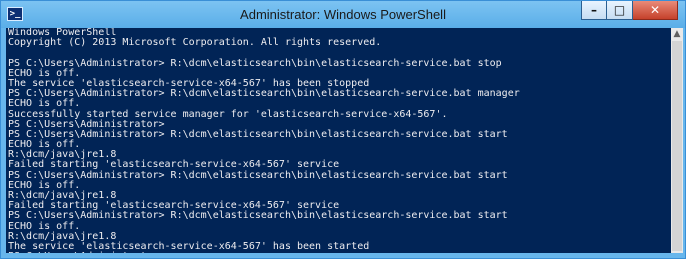 This screenshot has height=259, width=686. Describe the element at coordinates (677, 34) in the screenshot. I see `scroll-up-arrow-icon: ▲` at that location.